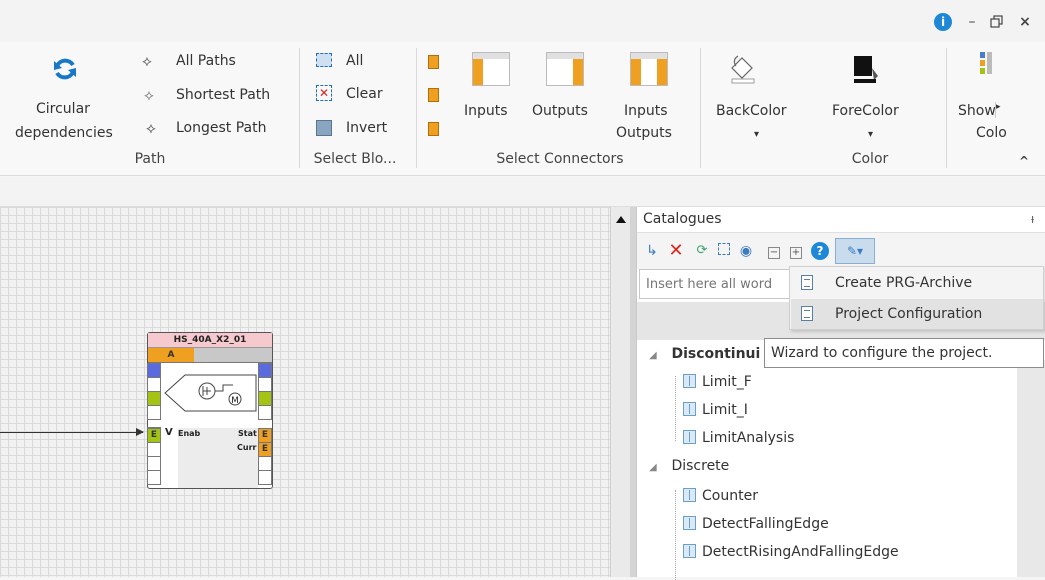 Image resolution: width=1045 pixels, height=580 pixels. I want to click on select-clear-button: ✕ Clear, so click(356, 95).